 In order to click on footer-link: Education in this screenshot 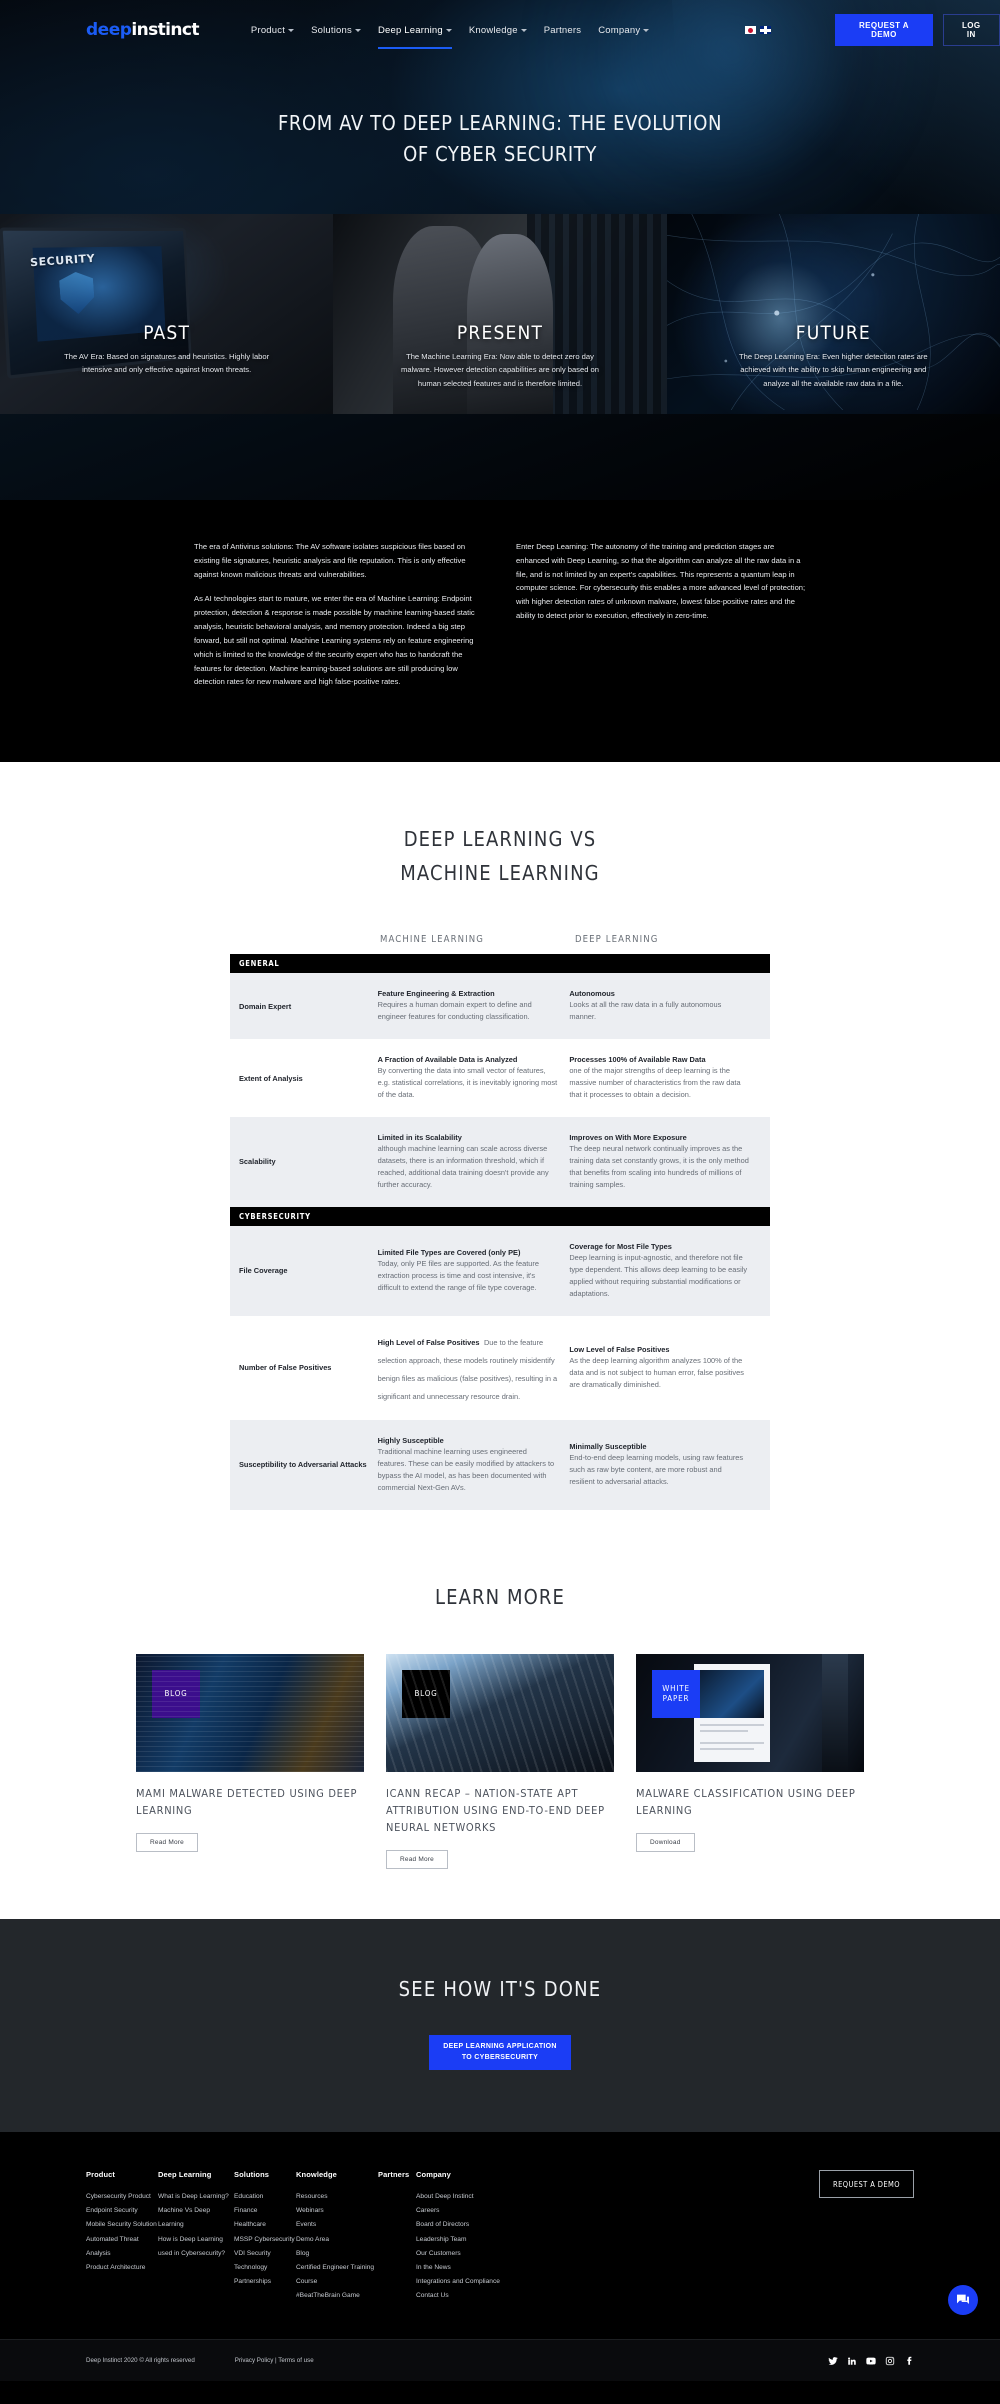, I will do `click(265, 2197)`.